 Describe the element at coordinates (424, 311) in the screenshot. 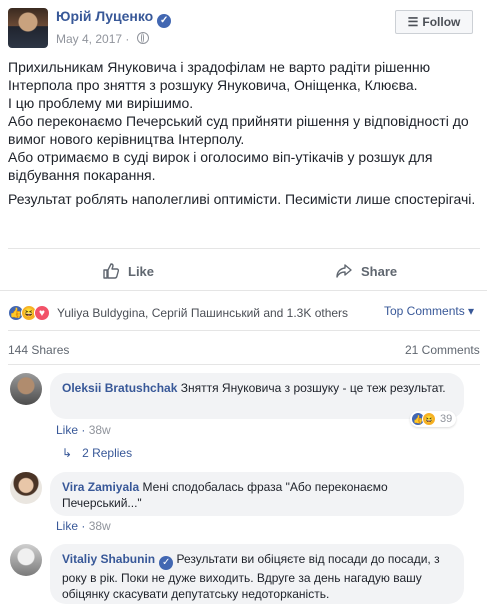

I see `top-comments-label: Top Comments` at that location.